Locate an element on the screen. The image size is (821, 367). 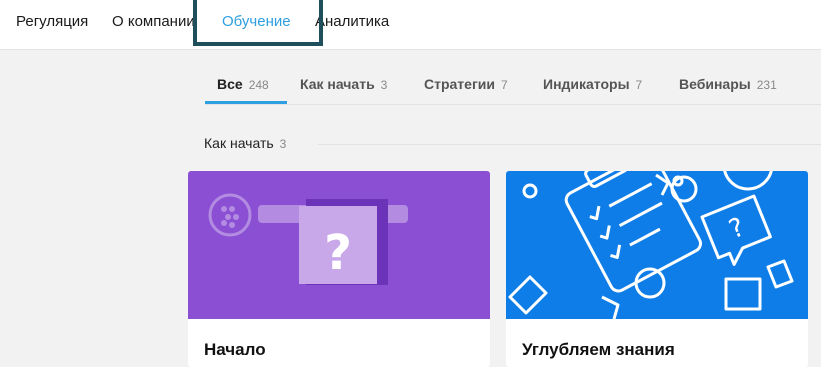
question-icon: ? is located at coordinates (338, 253).